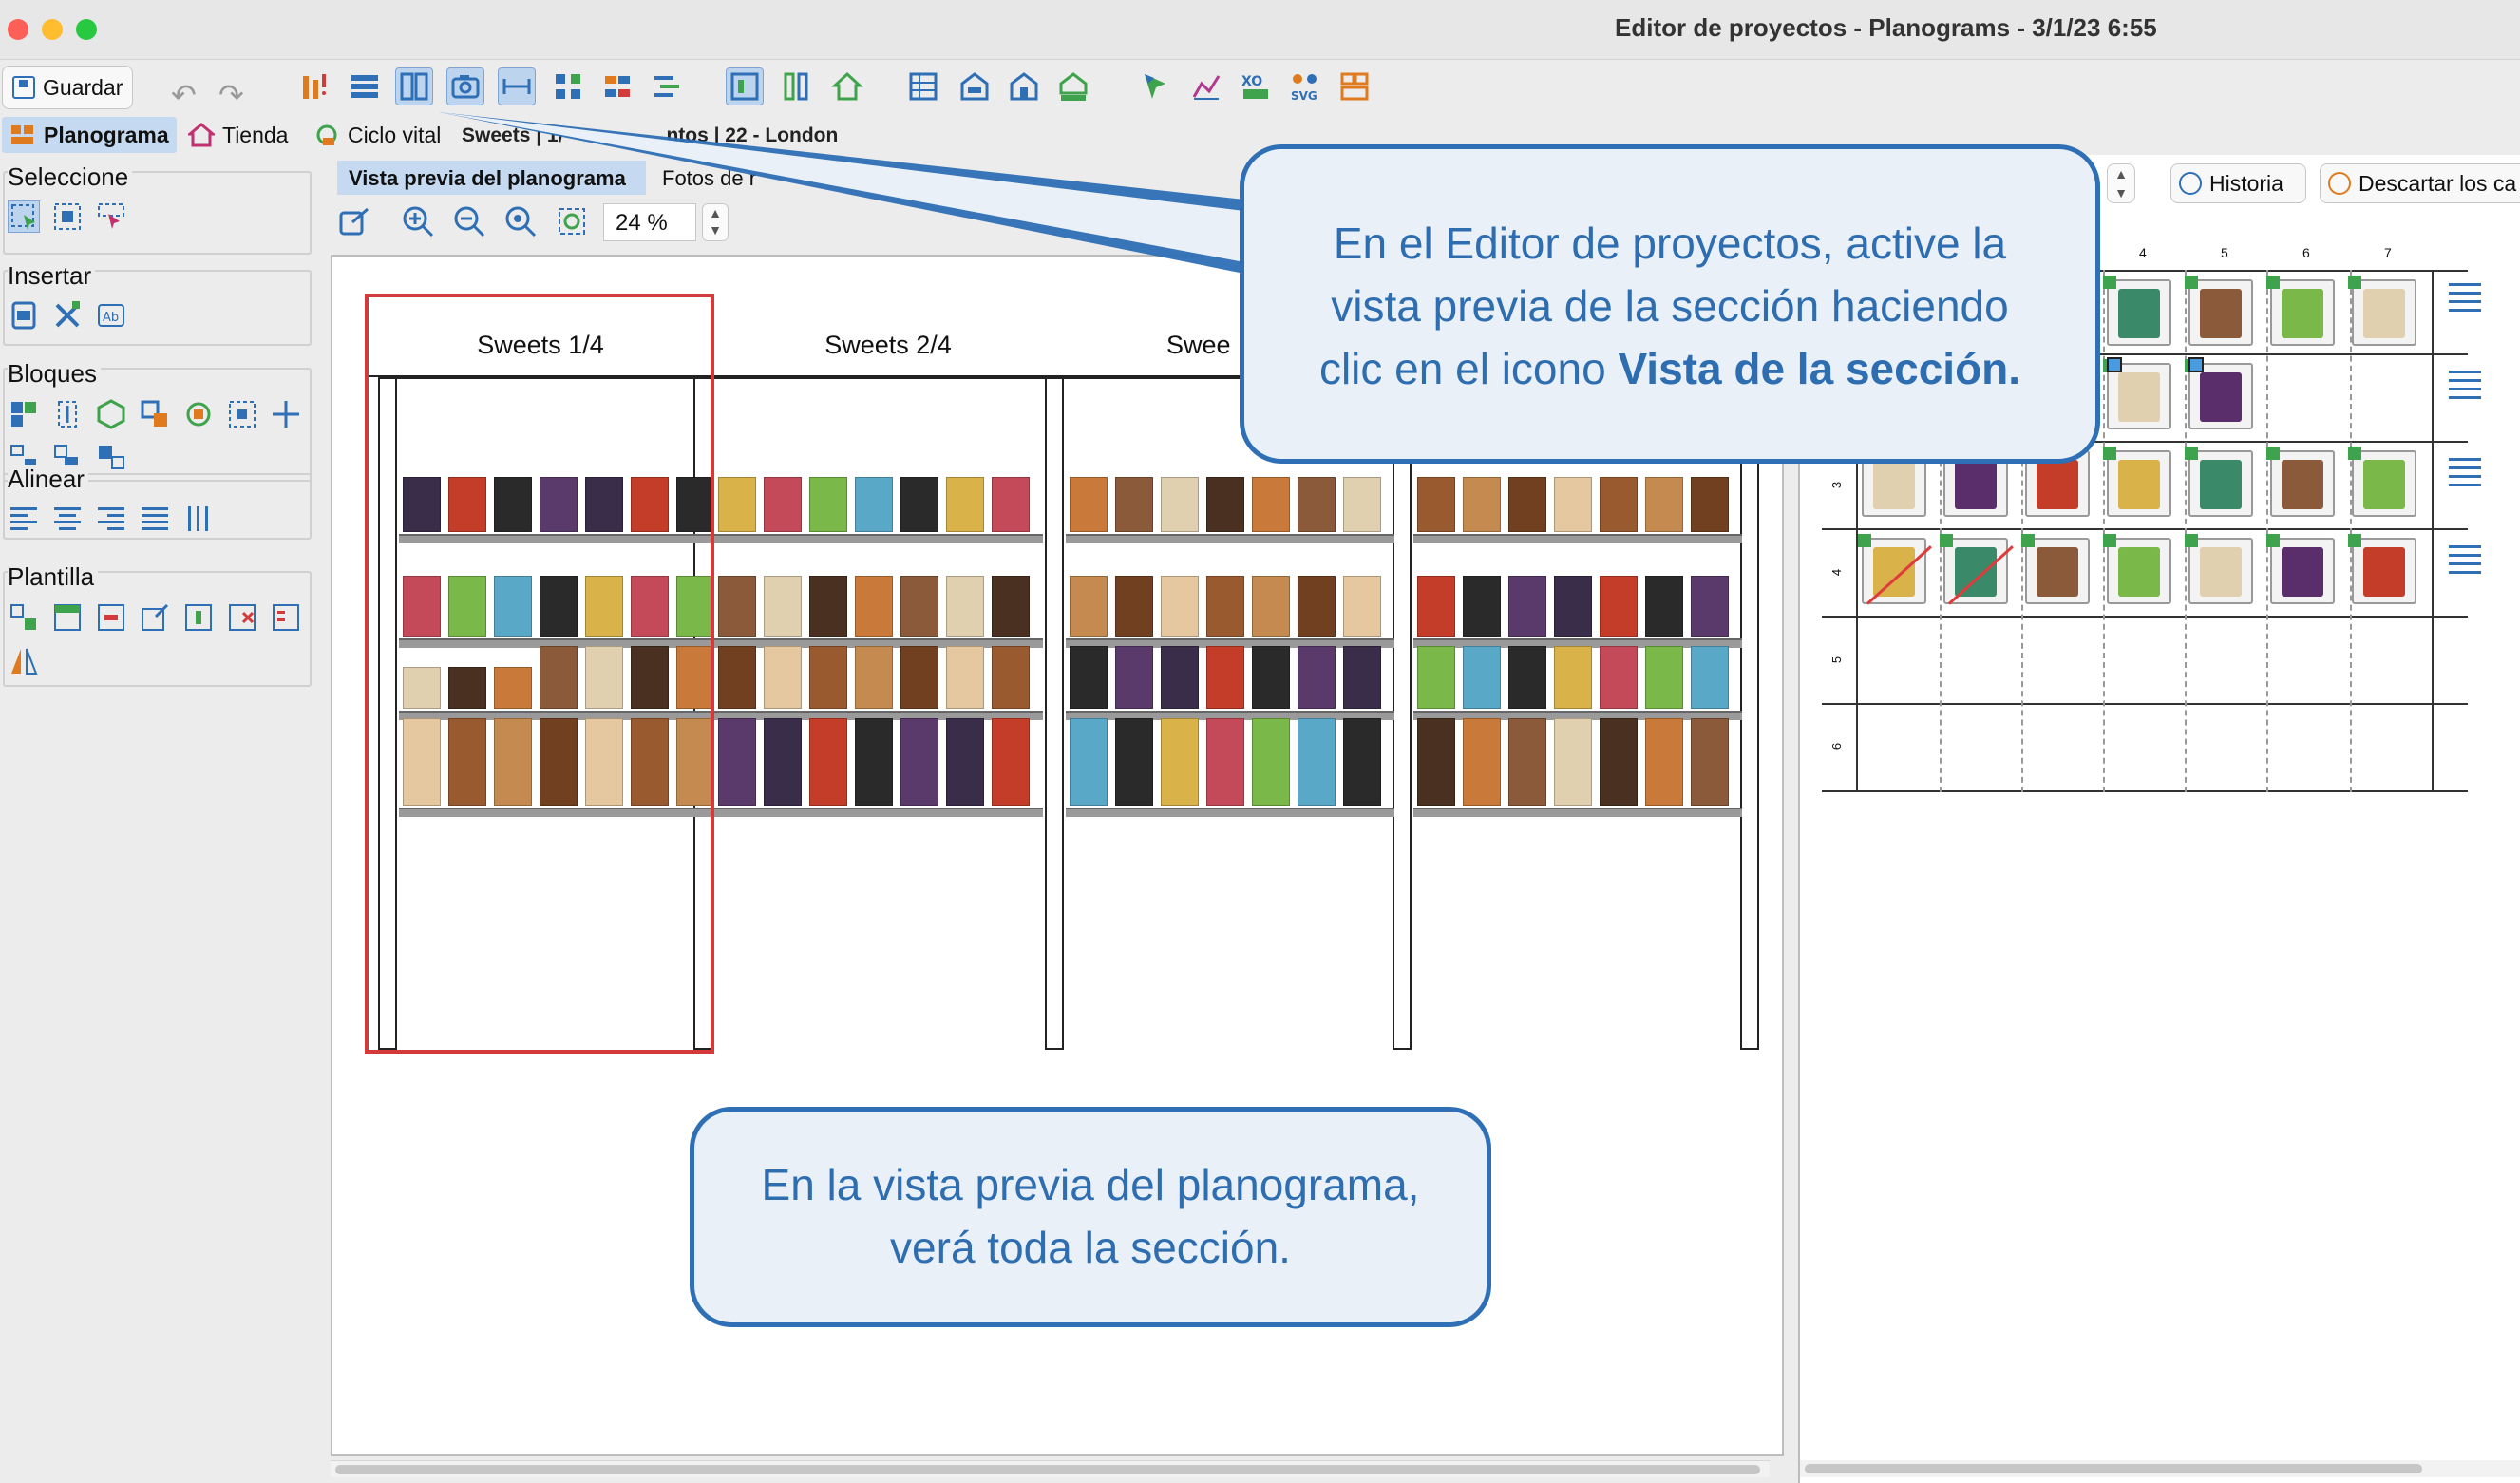 The width and height of the screenshot is (2520, 1483). What do you see at coordinates (18, 29) in the screenshot?
I see `close-window-button` at bounding box center [18, 29].